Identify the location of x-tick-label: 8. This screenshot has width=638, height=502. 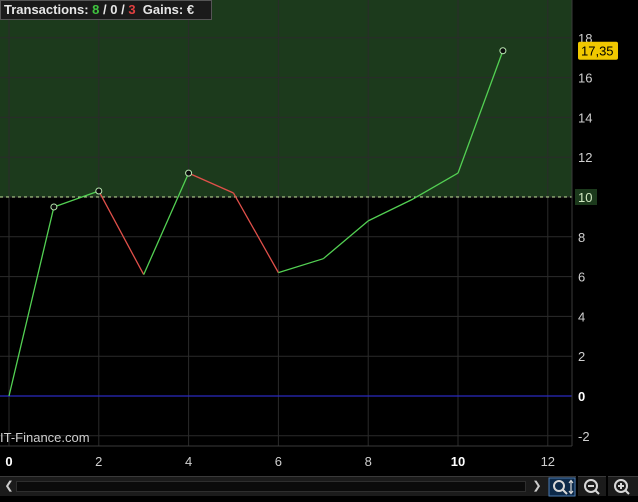
(368, 461).